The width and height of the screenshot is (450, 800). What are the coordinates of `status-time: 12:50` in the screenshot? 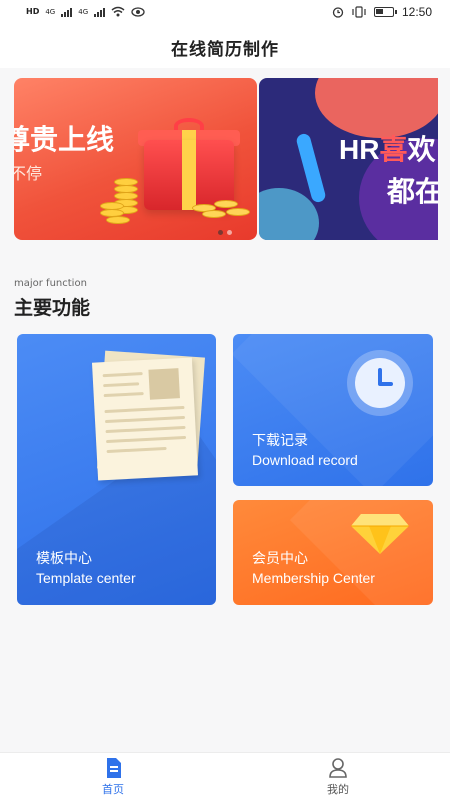 It's located at (416, 12).